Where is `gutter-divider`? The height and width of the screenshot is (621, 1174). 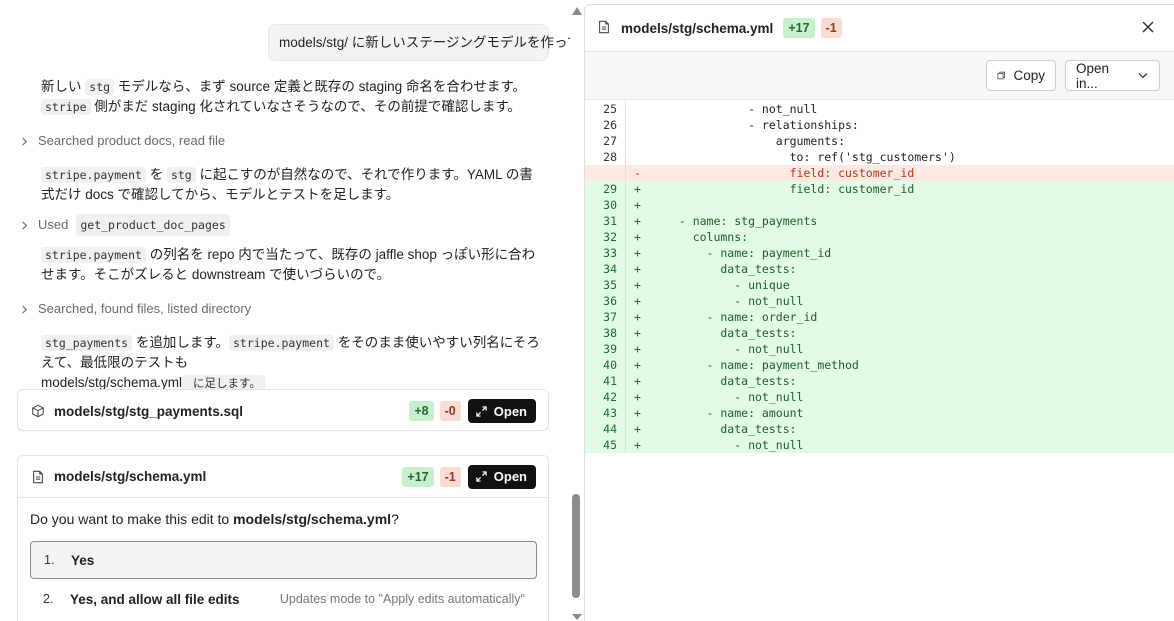
gutter-divider is located at coordinates (625, 277).